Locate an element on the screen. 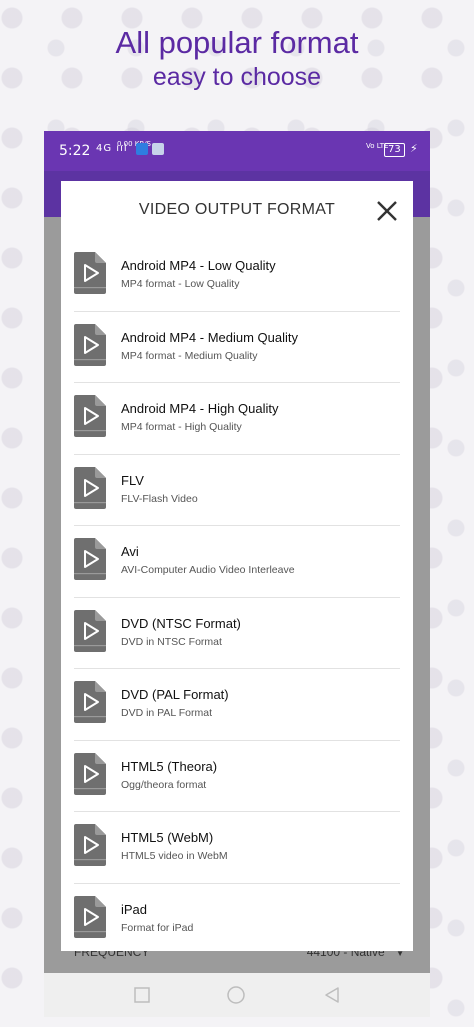 The height and width of the screenshot is (1027, 474). triangle-back-icon is located at coordinates (332, 995).